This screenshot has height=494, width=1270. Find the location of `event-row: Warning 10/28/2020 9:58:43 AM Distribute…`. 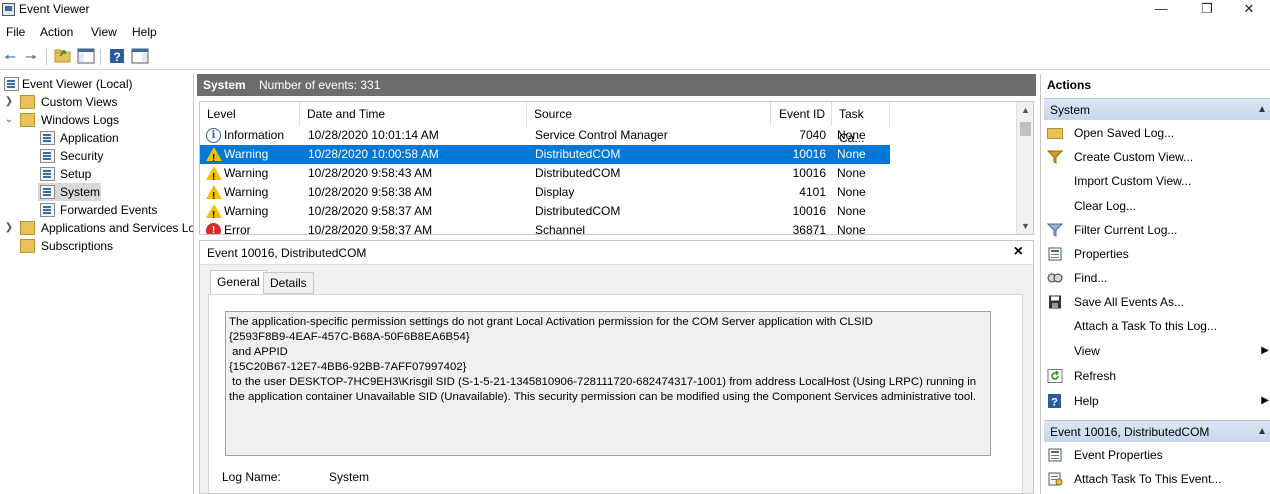

event-row: Warning 10/28/2020 9:58:43 AM Distribute… is located at coordinates (545, 175).